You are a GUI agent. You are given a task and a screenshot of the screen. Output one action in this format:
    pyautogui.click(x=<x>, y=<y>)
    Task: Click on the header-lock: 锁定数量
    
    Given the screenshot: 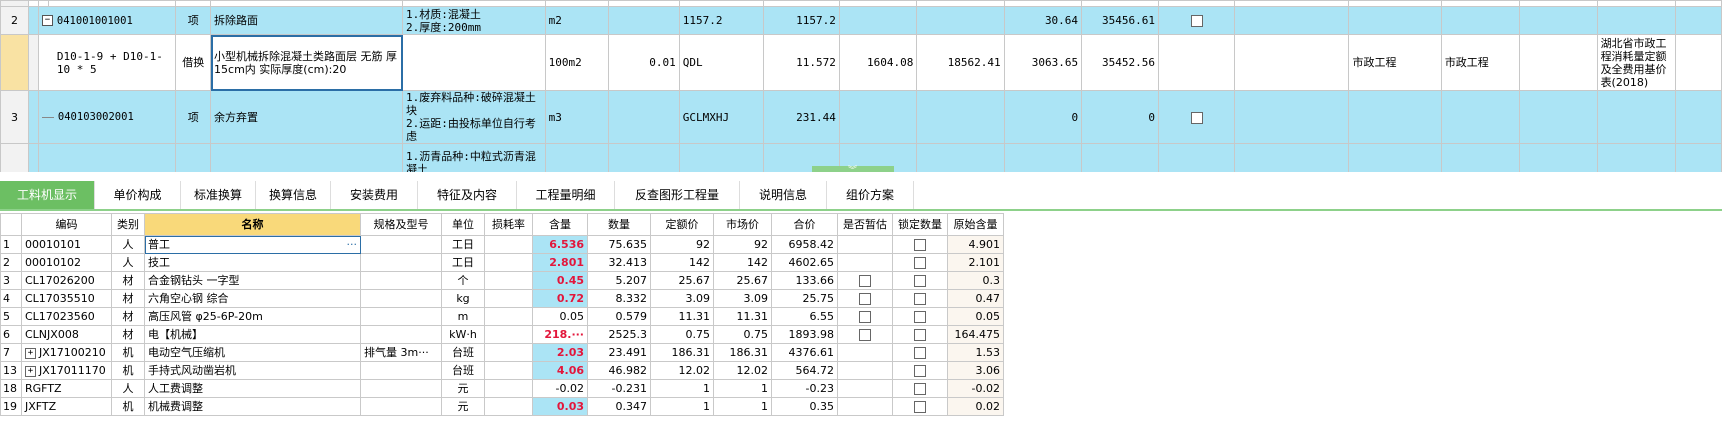 What is the action you would take?
    pyautogui.click(x=920, y=224)
    